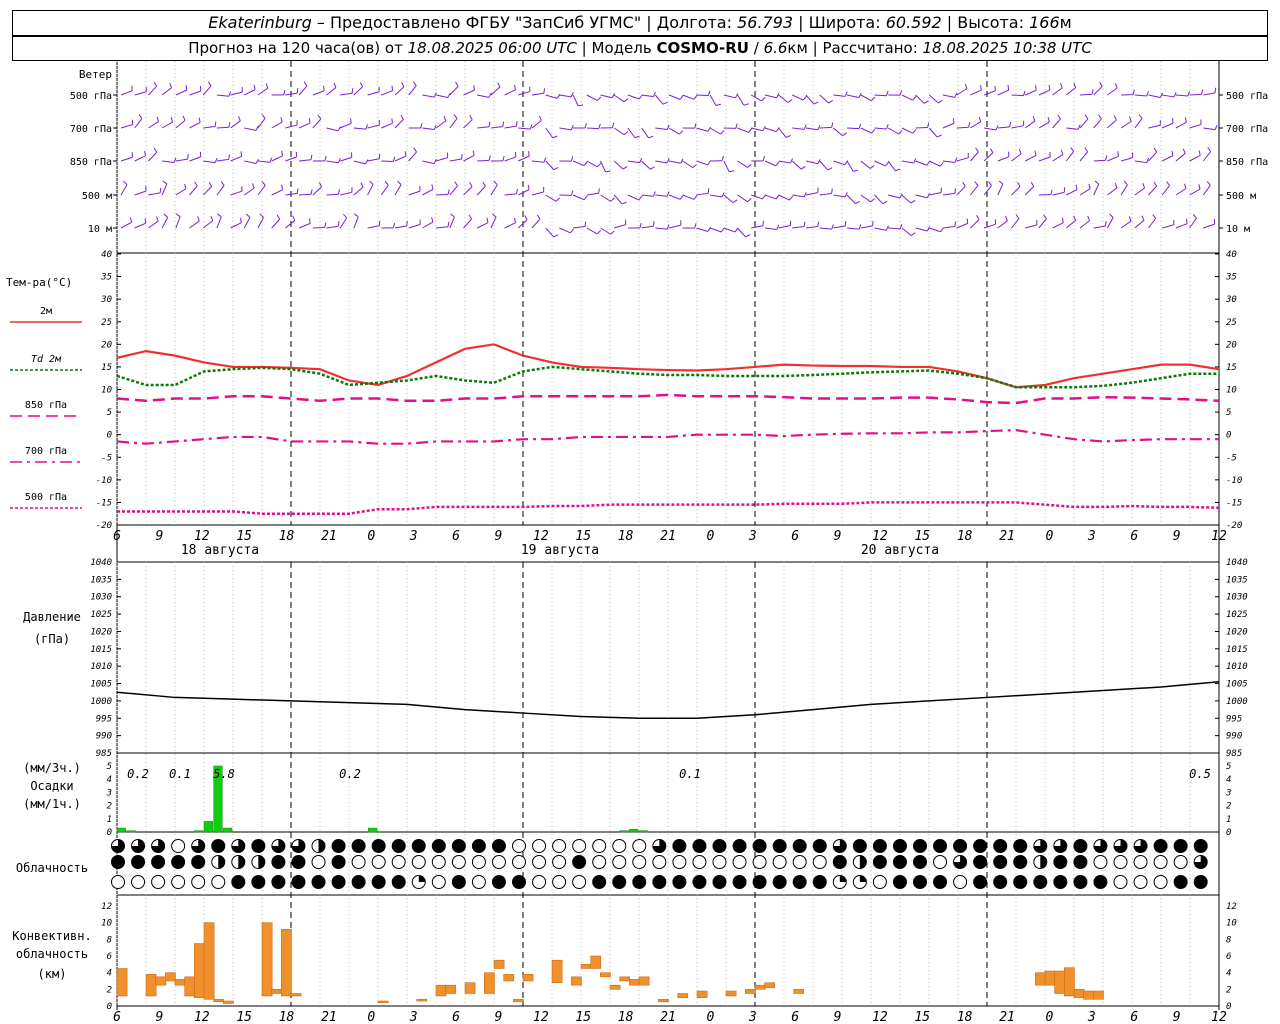 This screenshot has height=1024, width=1280. Describe the element at coordinates (1231, 300) in the screenshot. I see `temp-ytick-label: 30` at that location.